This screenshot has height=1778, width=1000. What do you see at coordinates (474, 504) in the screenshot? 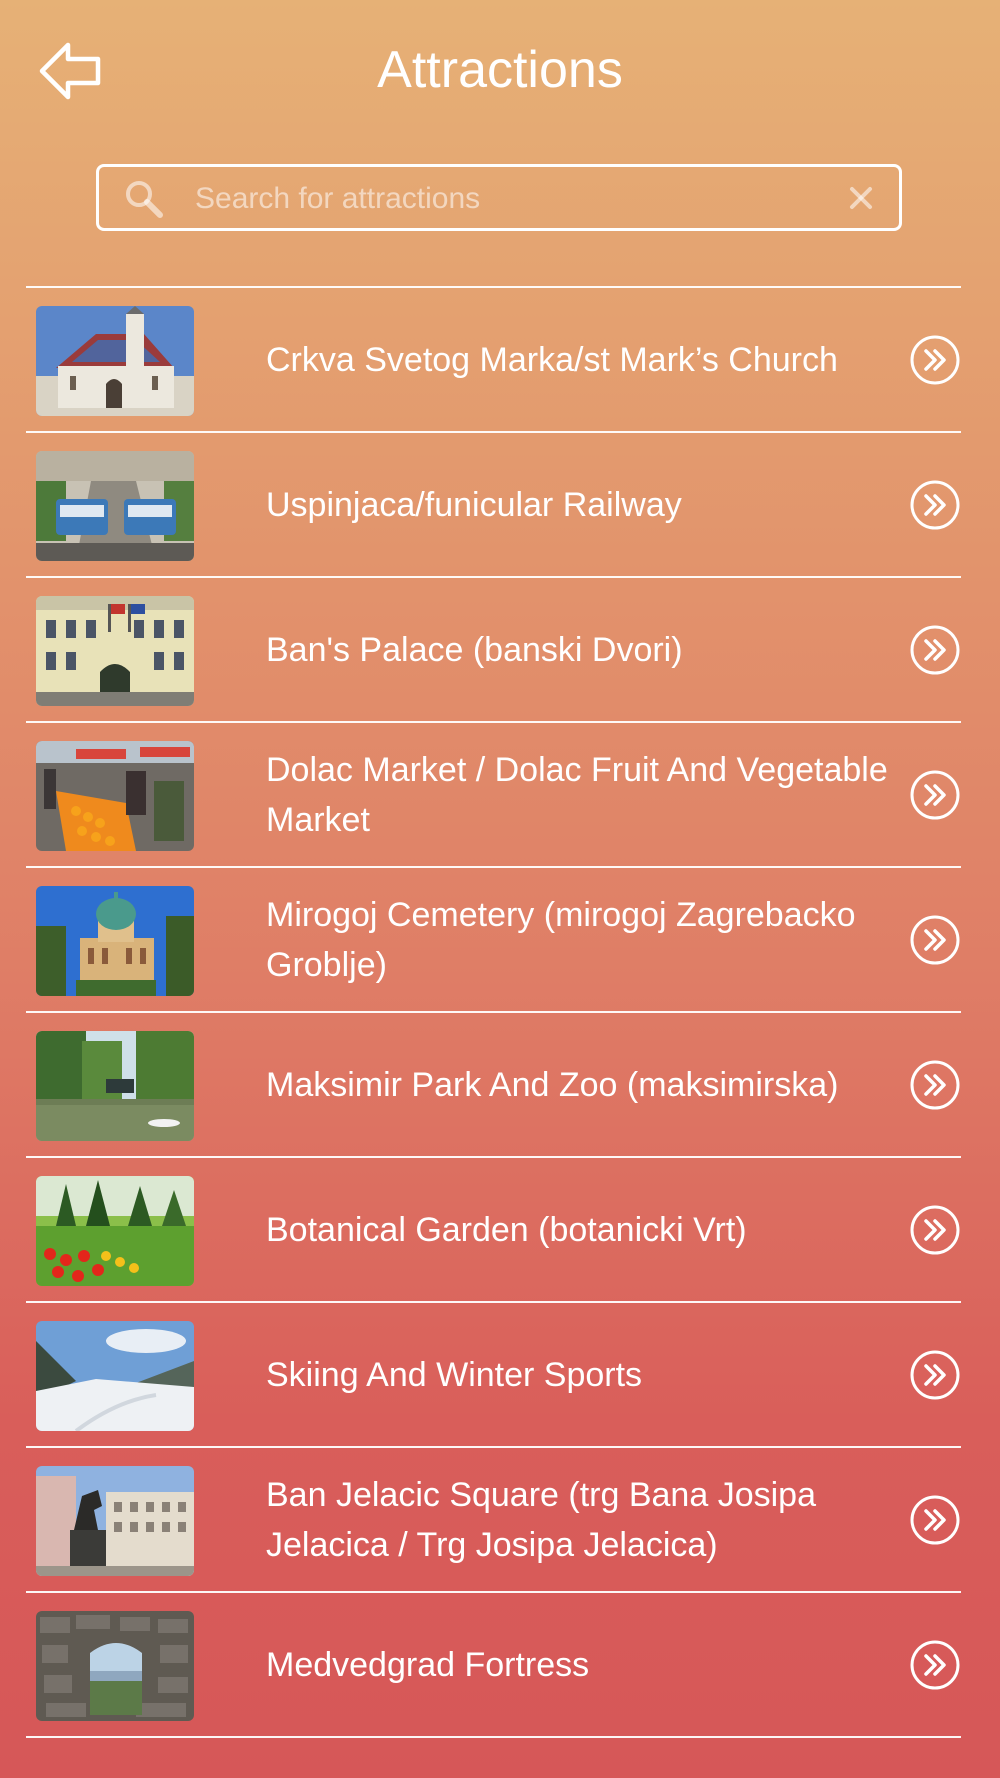
I see `attraction-name: Uspinjaca/funicular Railway` at bounding box center [474, 504].